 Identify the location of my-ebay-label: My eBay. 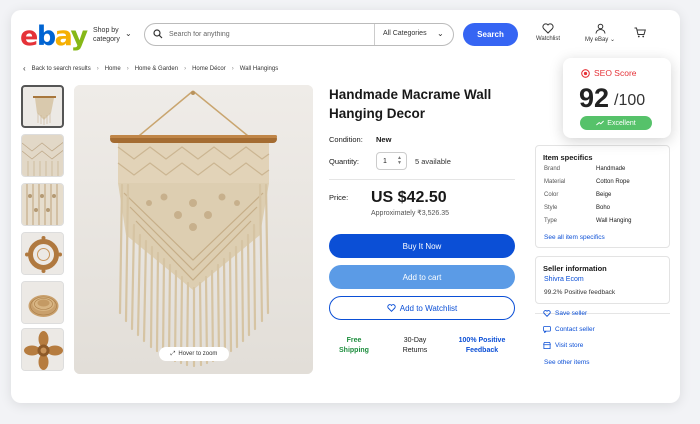
(596, 40).